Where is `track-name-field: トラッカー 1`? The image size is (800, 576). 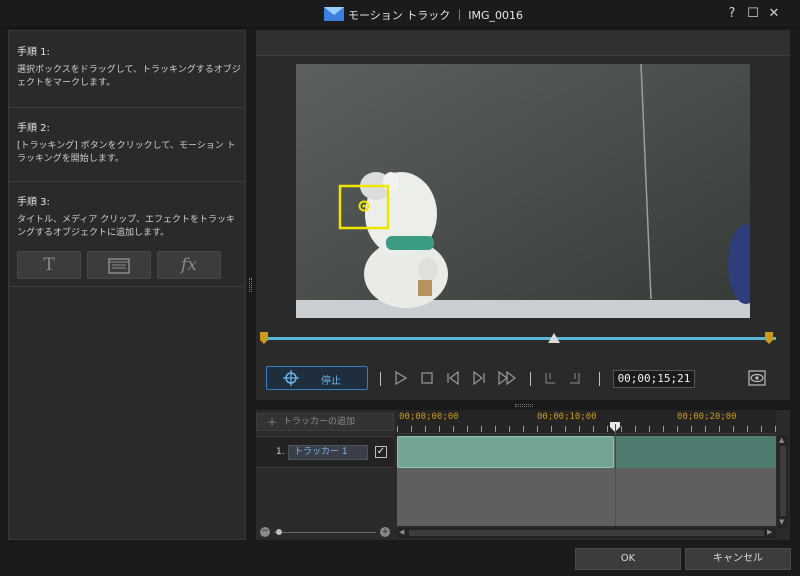 track-name-field: トラッカー 1 is located at coordinates (328, 452).